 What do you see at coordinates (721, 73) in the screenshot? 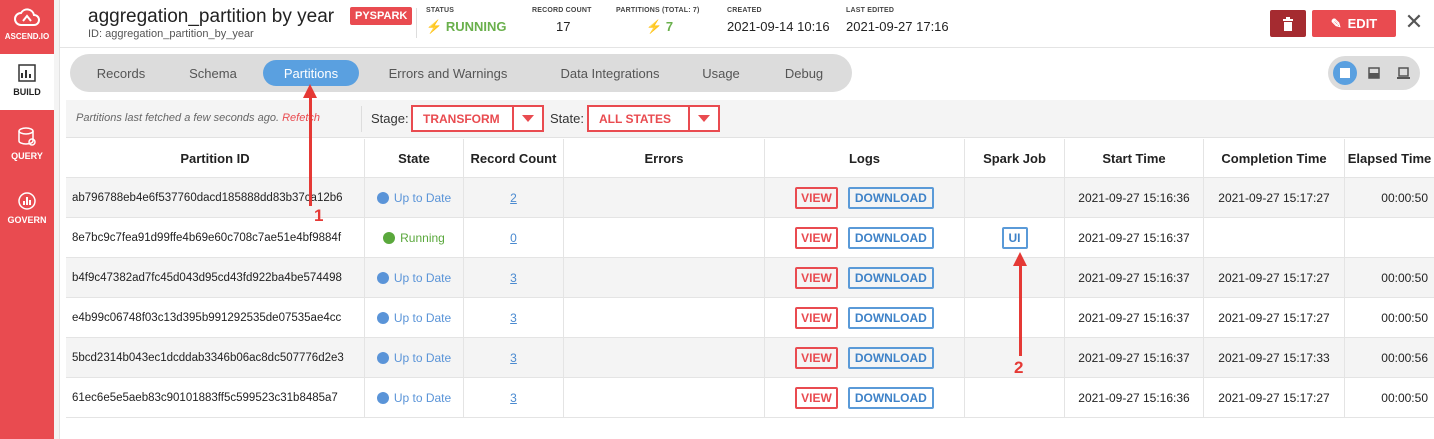
I see `tab-usage: Usage` at bounding box center [721, 73].